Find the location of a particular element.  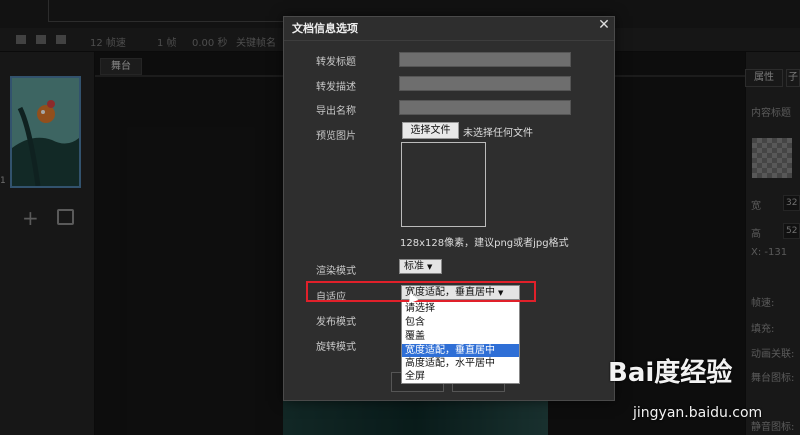

watermark-logo: Bai度经验 is located at coordinates (670, 373).